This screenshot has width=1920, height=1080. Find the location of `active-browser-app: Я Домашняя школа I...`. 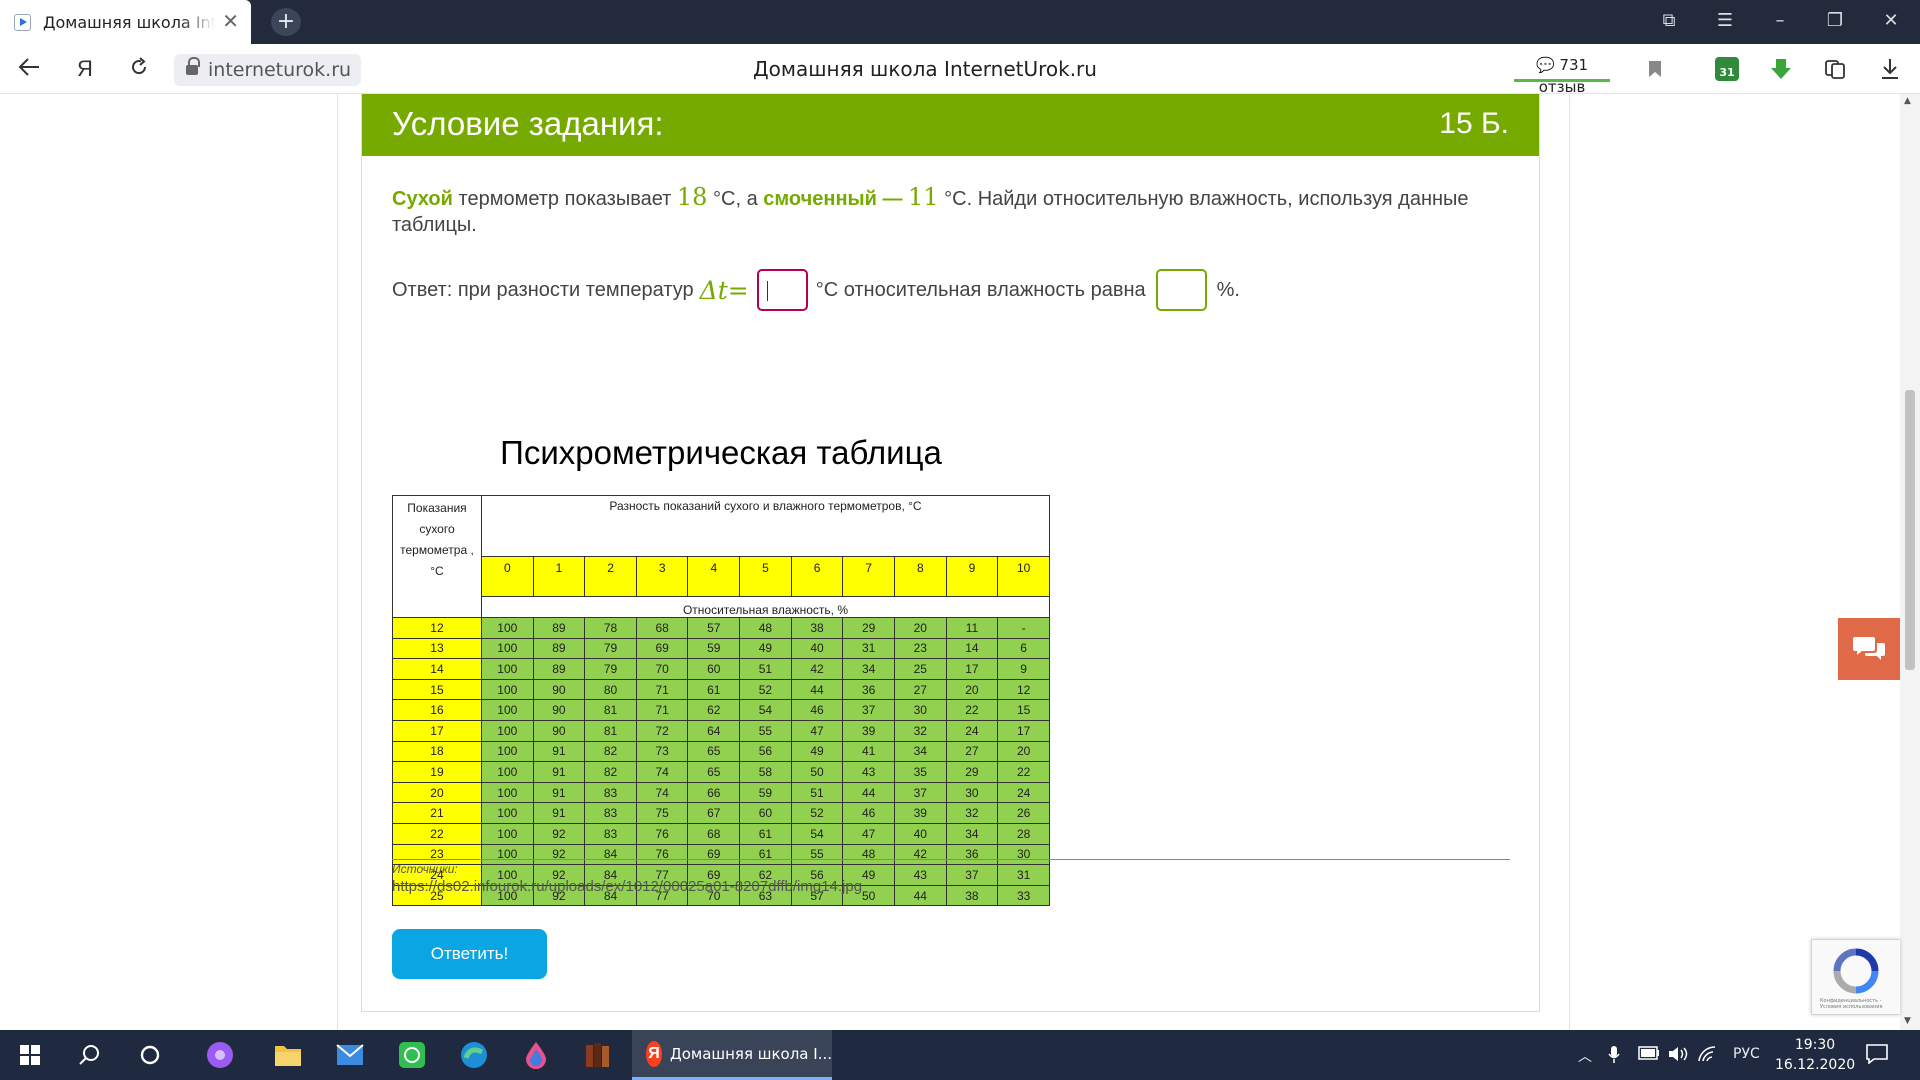

active-browser-app: Я Домашняя школа I... is located at coordinates (732, 1055).